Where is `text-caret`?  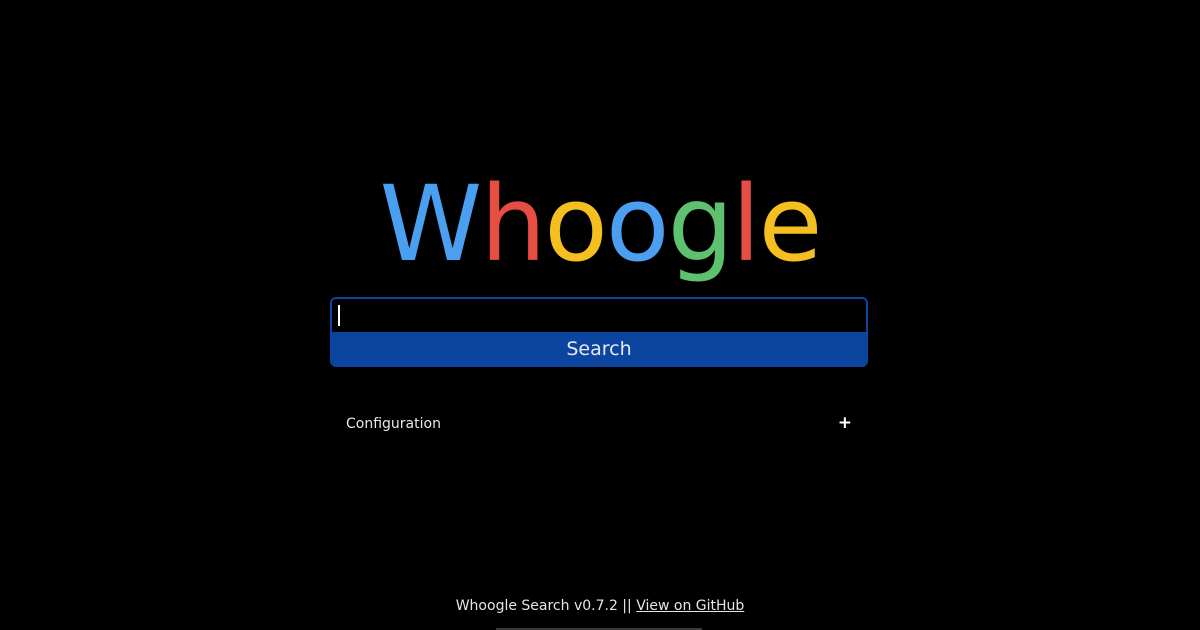
text-caret is located at coordinates (339, 315).